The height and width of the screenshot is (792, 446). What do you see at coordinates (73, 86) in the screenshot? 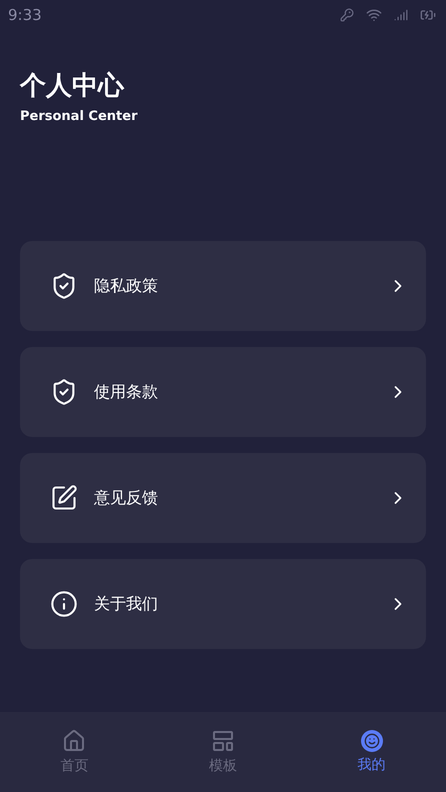
I see `page-title: 个人中心` at bounding box center [73, 86].